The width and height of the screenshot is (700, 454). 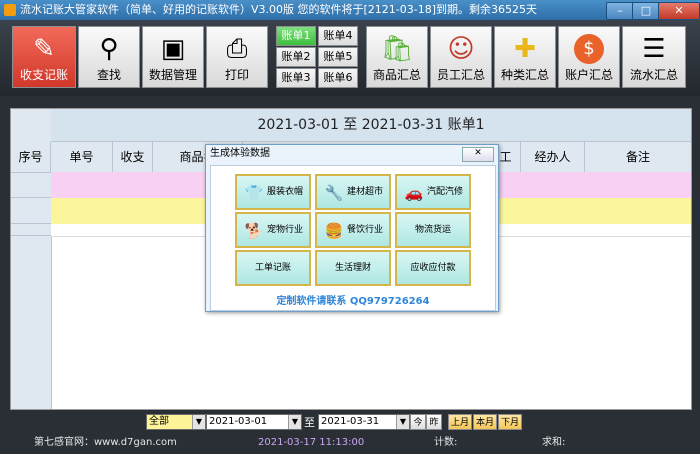 What do you see at coordinates (309, 422) in the screenshot?
I see `date-range-separator: 至` at bounding box center [309, 422].